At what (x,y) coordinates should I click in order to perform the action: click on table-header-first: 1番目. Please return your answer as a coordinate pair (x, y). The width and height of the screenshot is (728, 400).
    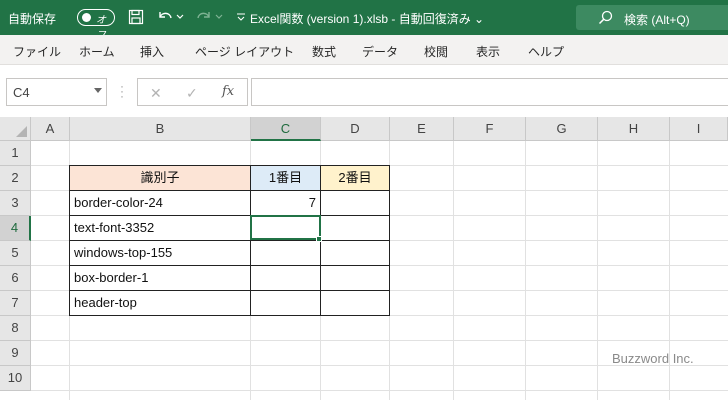
    Looking at the image, I should click on (285, 178).